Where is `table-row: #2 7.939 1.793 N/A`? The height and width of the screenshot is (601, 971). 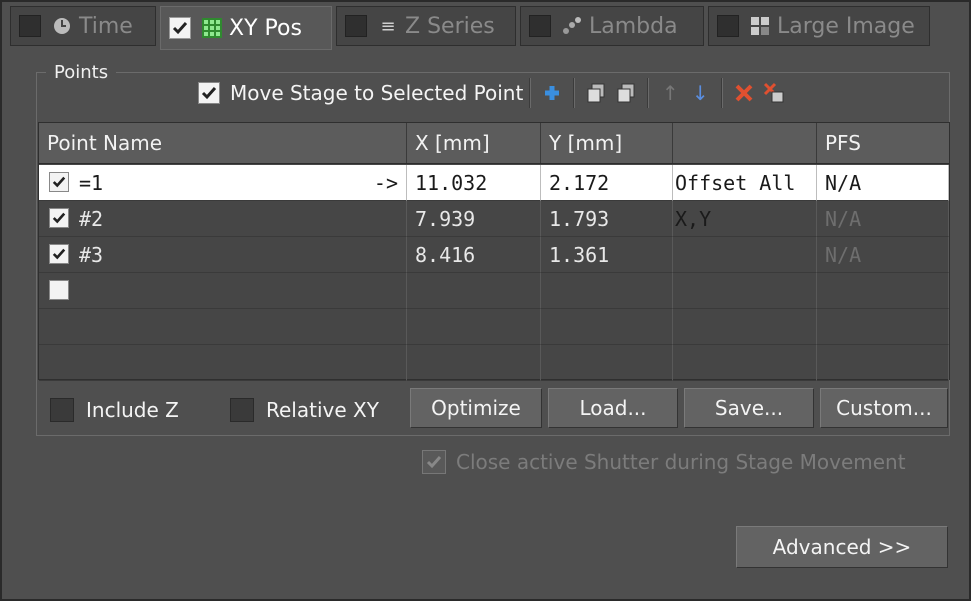 table-row: #2 7.939 1.793 N/A is located at coordinates (494, 219).